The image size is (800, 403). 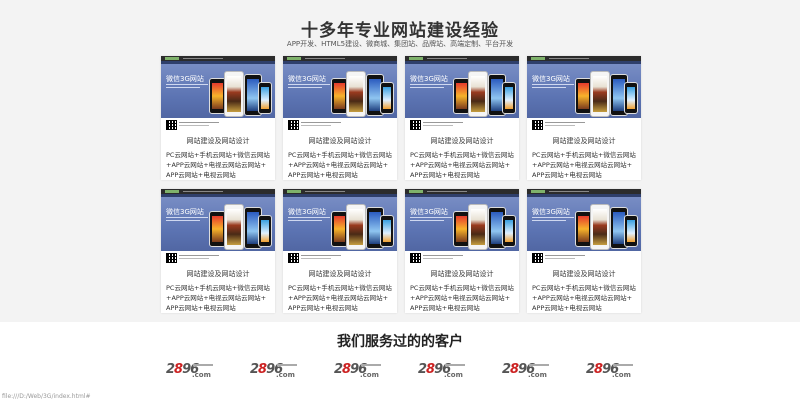 What do you see at coordinates (46, 396) in the screenshot?
I see `status-bar-url: file:///D:/Web/3G/index.html#` at bounding box center [46, 396].